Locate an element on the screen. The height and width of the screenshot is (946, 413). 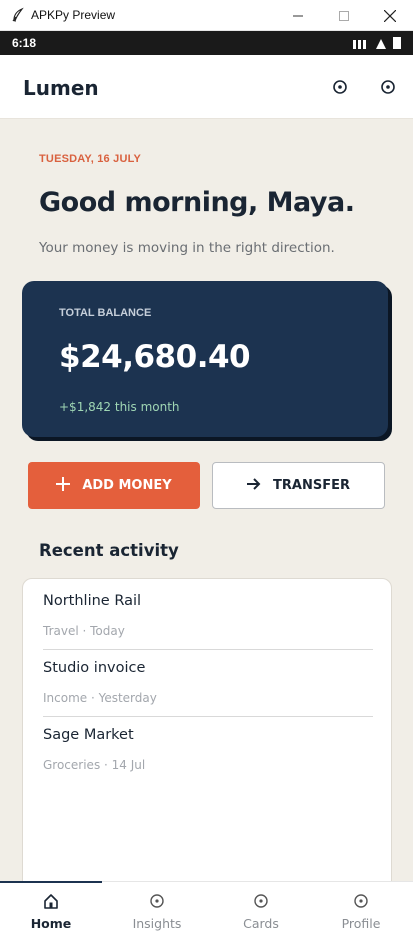
insights-icon is located at coordinates (157, 901).